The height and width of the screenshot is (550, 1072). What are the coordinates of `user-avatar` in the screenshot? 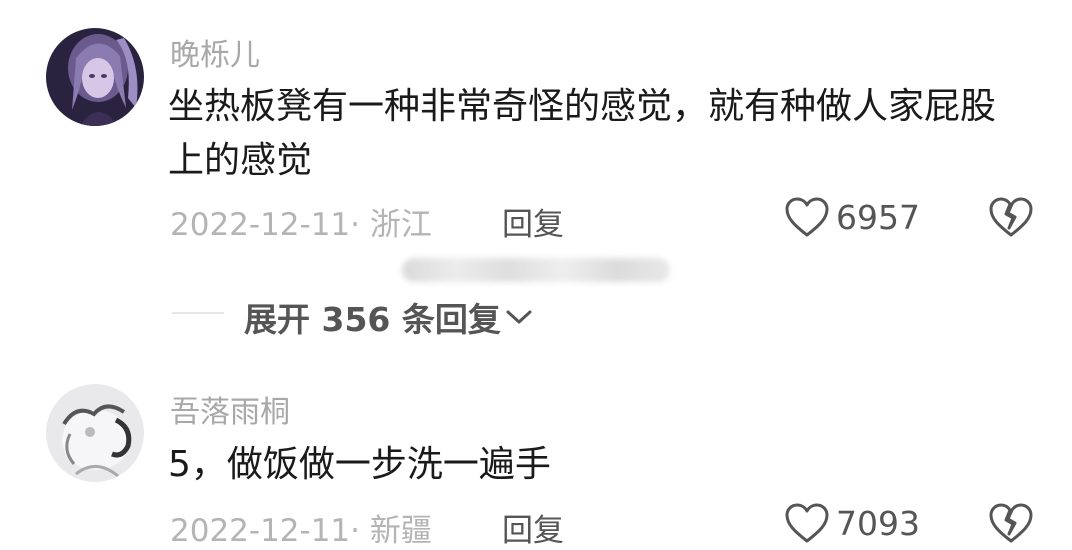 It's located at (95, 433).